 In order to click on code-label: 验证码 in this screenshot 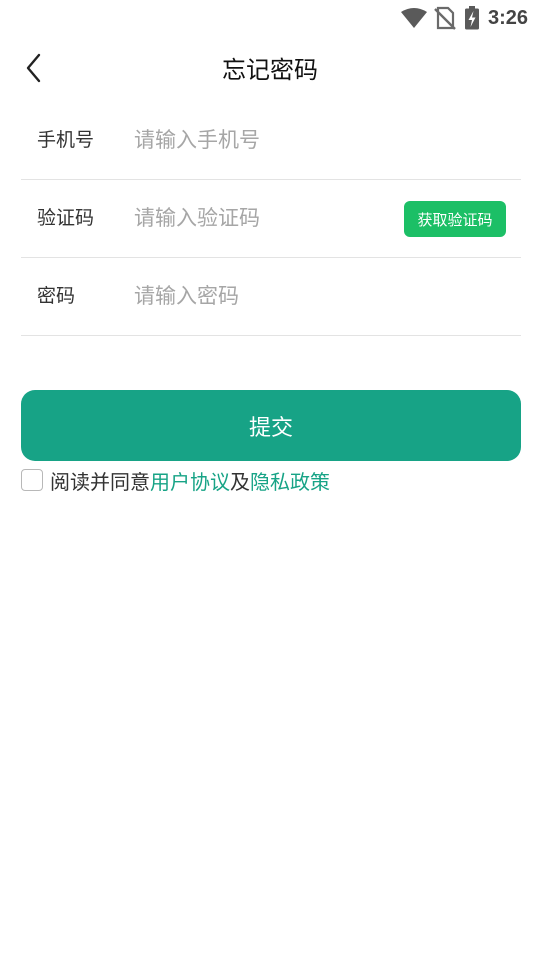, I will do `click(66, 218)`.